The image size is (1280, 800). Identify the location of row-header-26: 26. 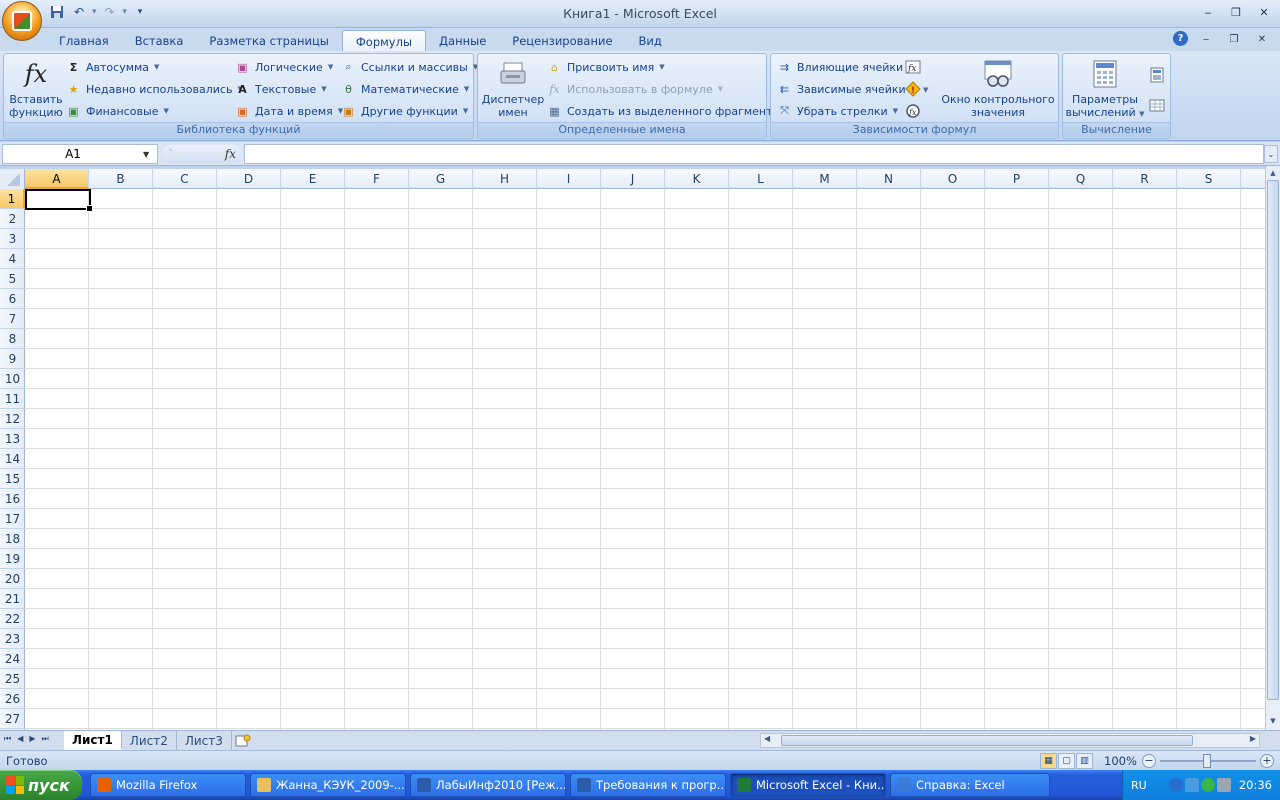
(12, 699).